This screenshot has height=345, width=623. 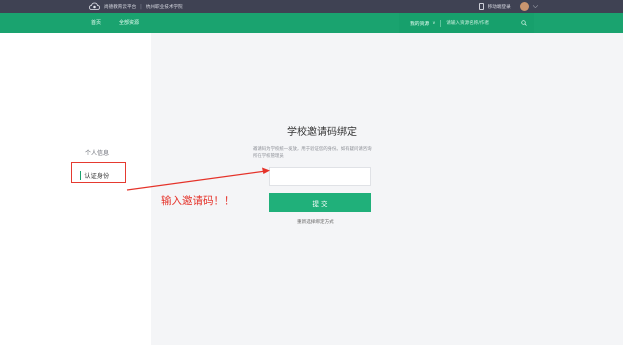 I want to click on top-bar: 尚德教育云平台 | 杭州职业技术学院 移动端登录 ⌵, so click(x=311, y=6).